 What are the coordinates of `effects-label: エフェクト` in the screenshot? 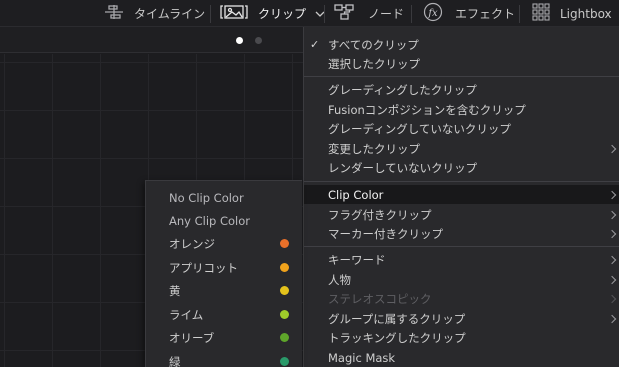 It's located at (485, 14).